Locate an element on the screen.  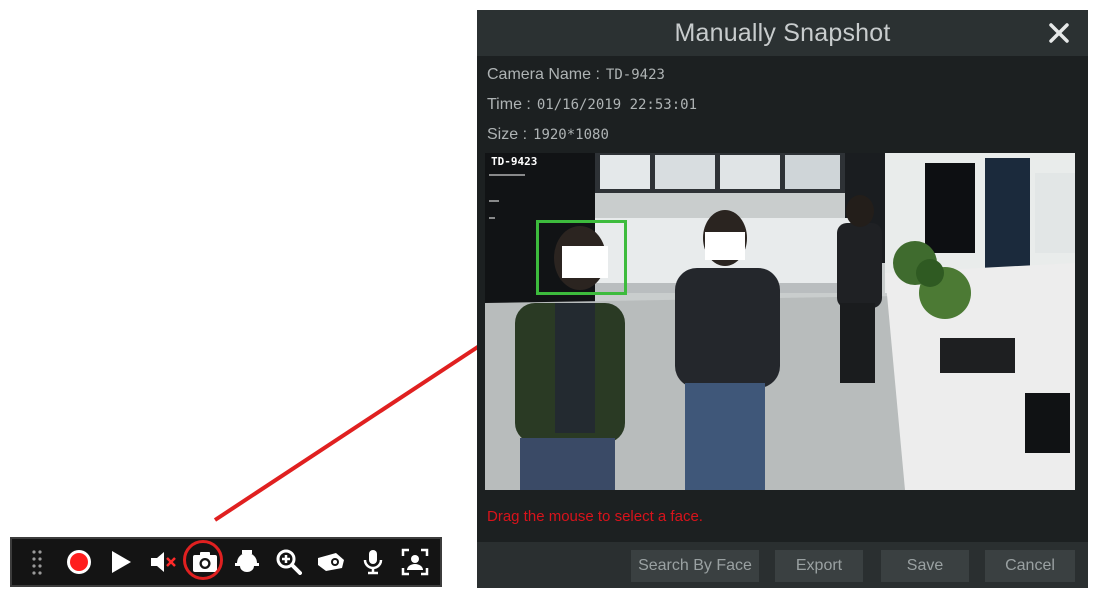
dialog-title: Manually Snapshot is located at coordinates (782, 32).